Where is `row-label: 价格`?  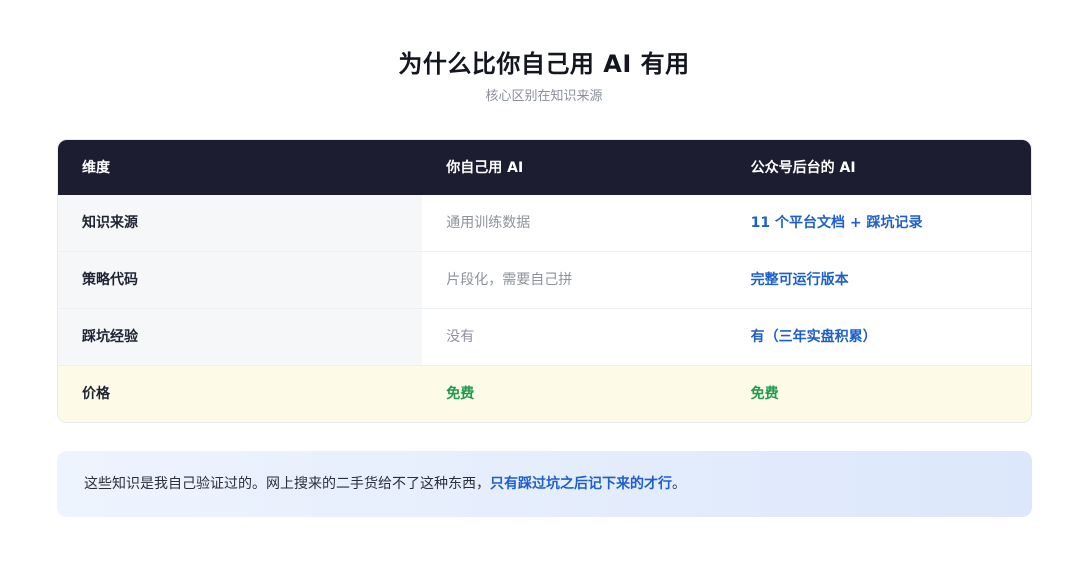 row-label: 价格 is located at coordinates (96, 394).